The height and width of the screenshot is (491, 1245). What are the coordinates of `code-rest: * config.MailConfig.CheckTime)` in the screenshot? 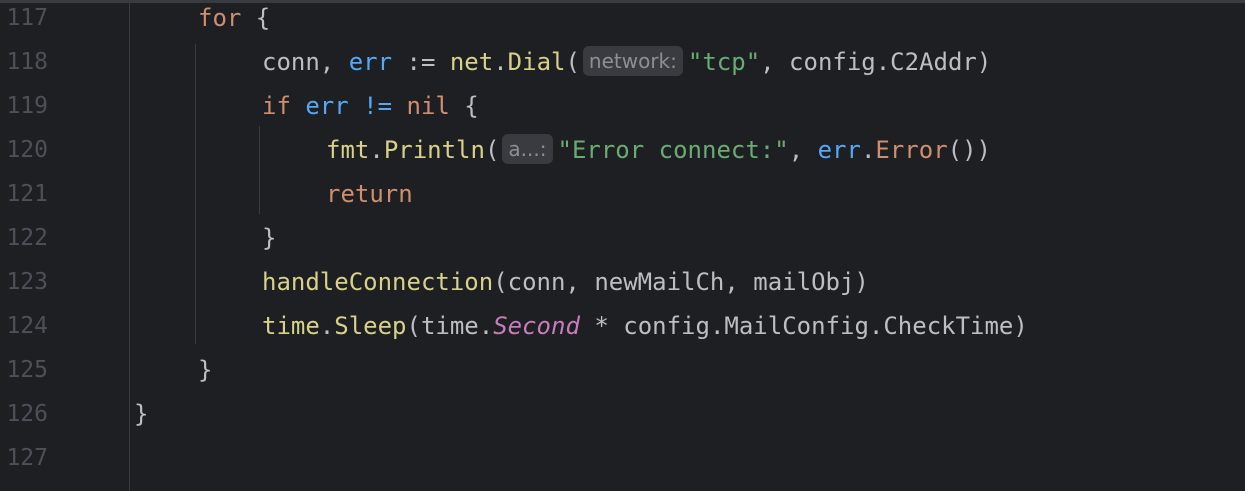 It's located at (803, 326).